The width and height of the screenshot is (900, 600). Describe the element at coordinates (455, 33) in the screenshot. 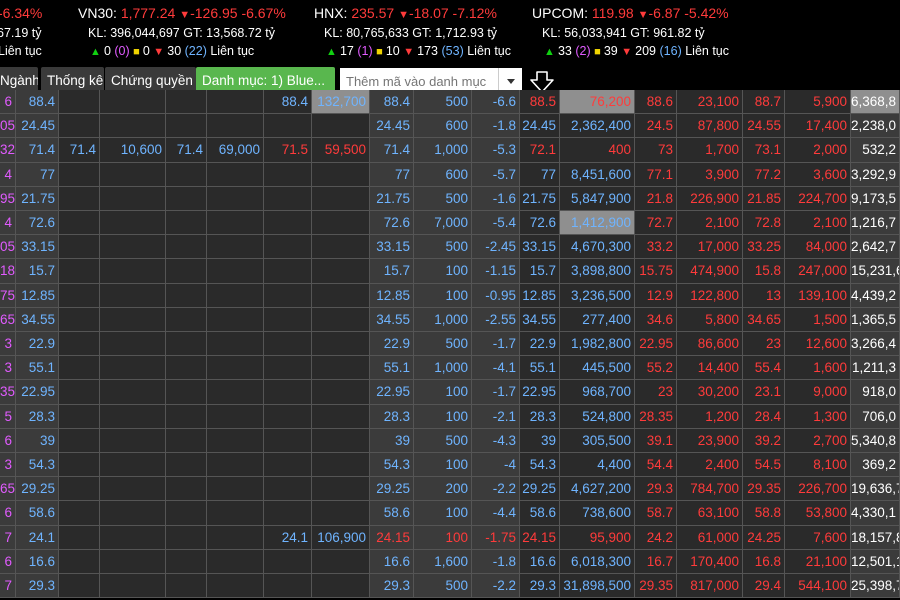

I see `index-gt: GT: 1,712.93 tỷ` at that location.